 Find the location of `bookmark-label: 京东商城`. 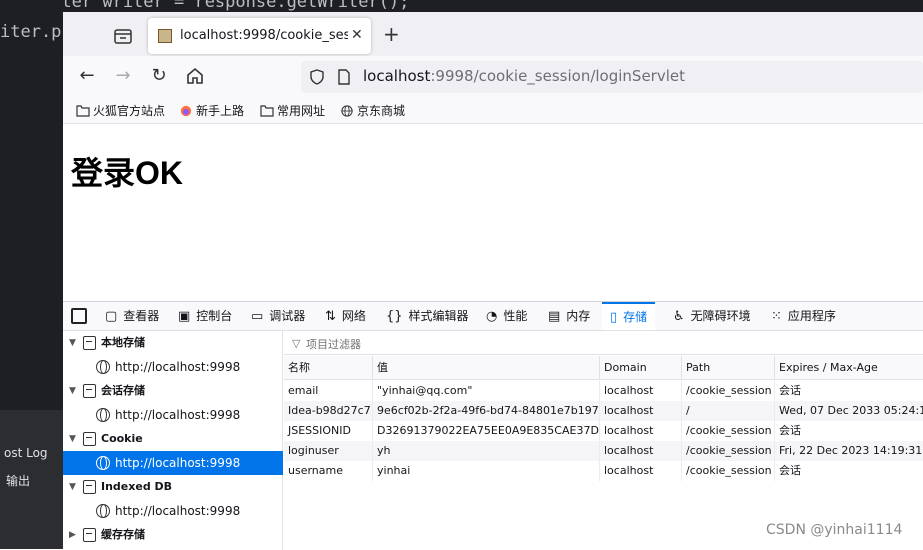

bookmark-label: 京东商城 is located at coordinates (381, 111).